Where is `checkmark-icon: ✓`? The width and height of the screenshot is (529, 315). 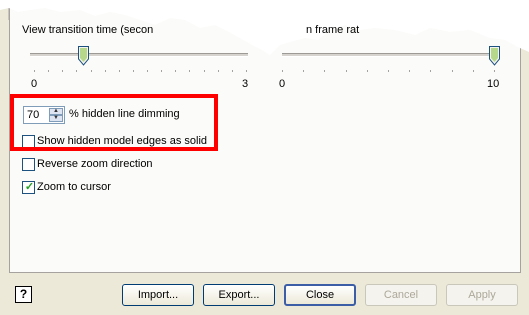
checkmark-icon: ✓ is located at coordinates (29, 187).